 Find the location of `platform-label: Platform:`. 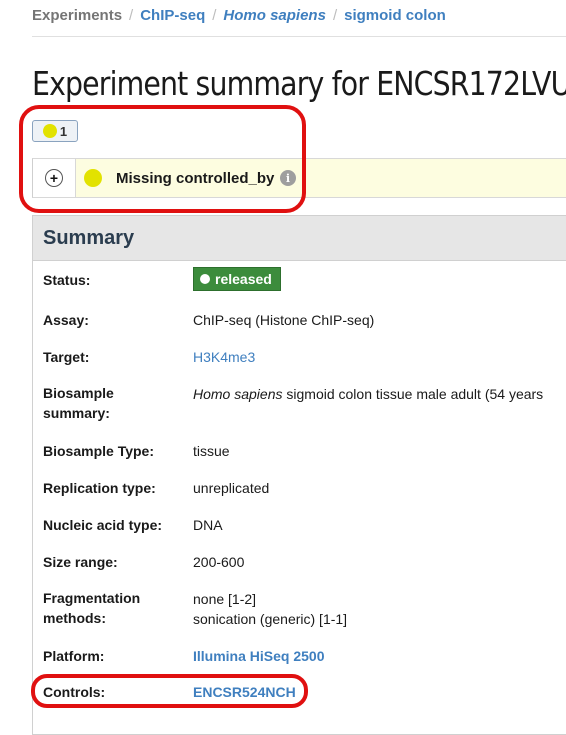

platform-label: Platform: is located at coordinates (74, 656).